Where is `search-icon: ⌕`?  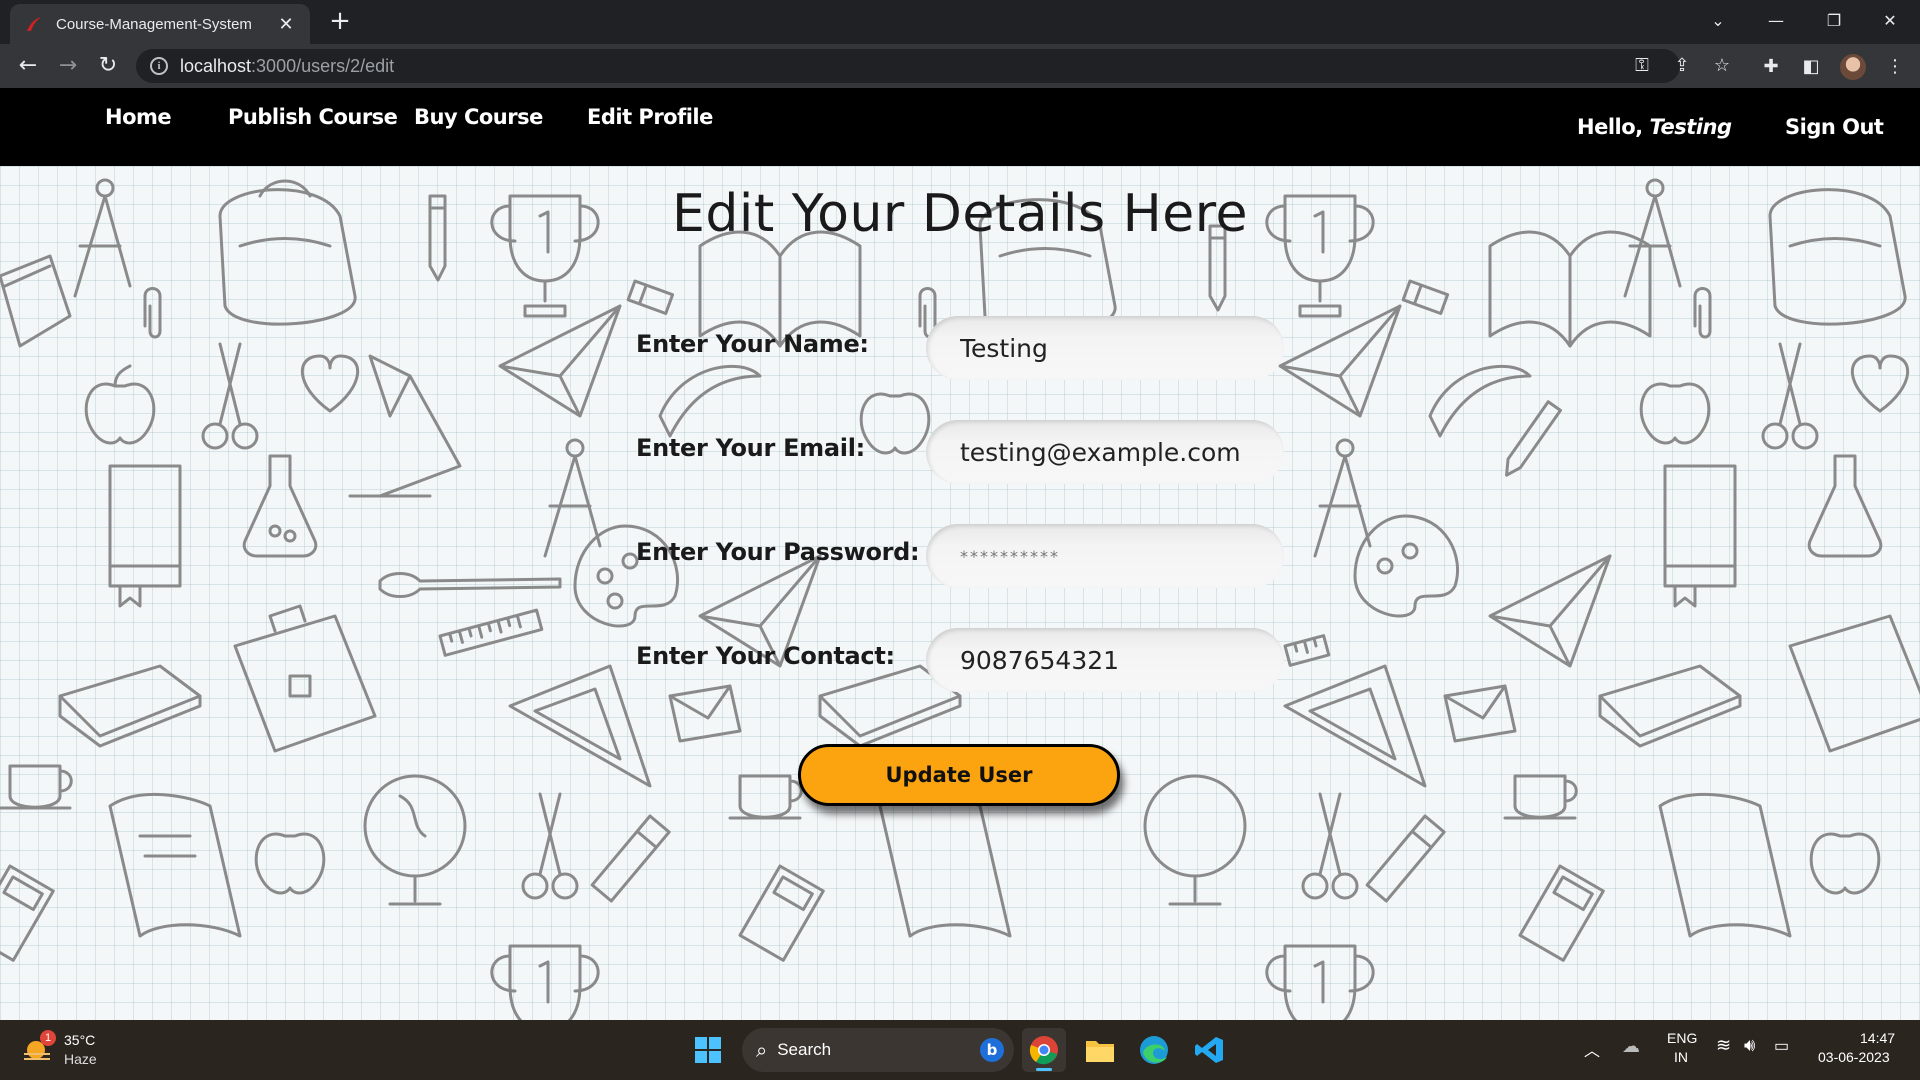
search-icon: ⌕ is located at coordinates (762, 1050).